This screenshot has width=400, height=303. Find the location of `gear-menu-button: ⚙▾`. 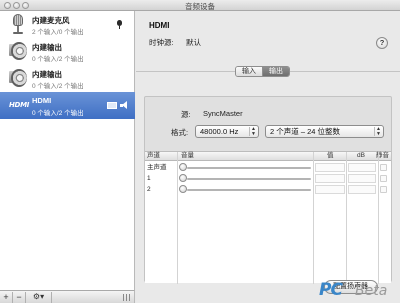

gear-menu-button: ⚙▾ is located at coordinates (39, 297).